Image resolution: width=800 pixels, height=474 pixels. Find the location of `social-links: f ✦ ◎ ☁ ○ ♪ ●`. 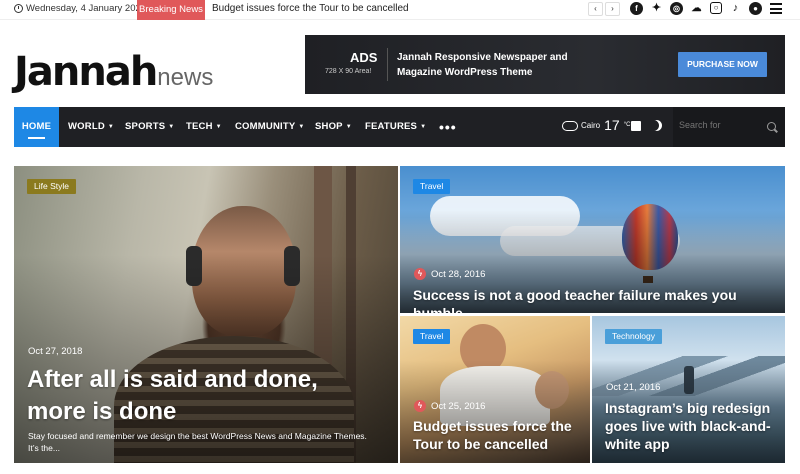

social-links: f ✦ ◎ ☁ ○ ♪ ● is located at coordinates (696, 8).